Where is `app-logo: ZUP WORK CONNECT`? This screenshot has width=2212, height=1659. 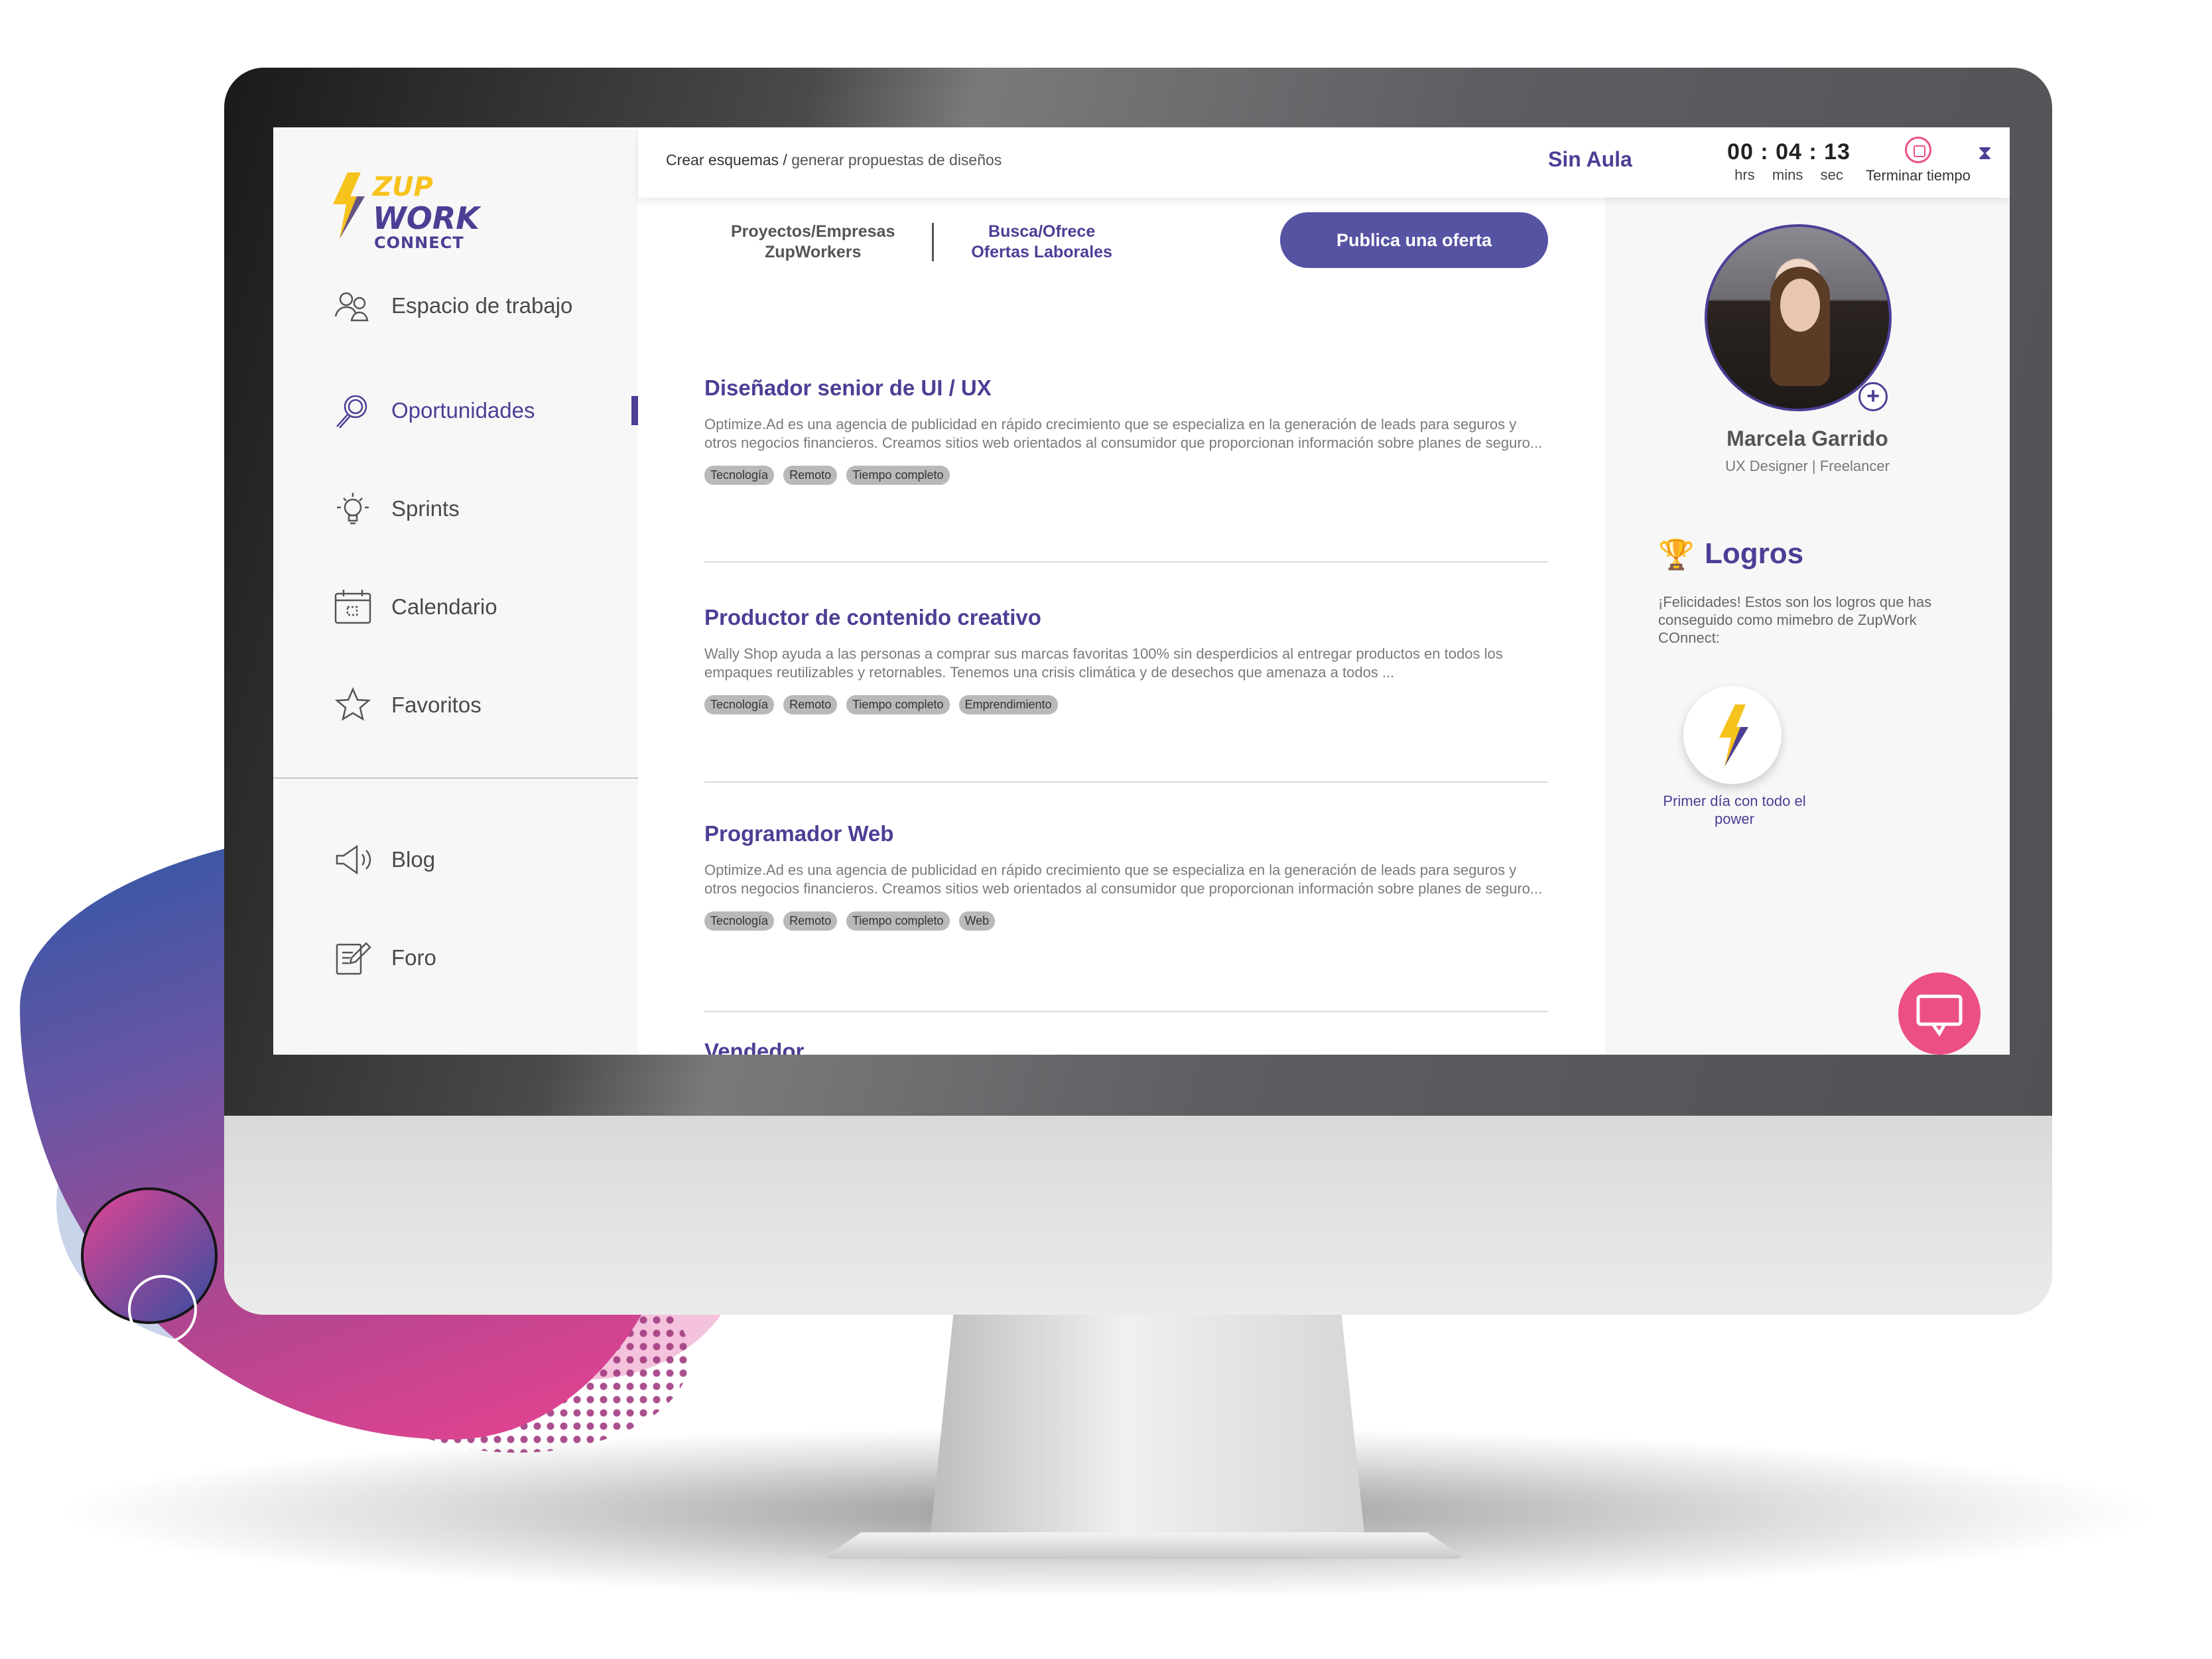 app-logo: ZUP WORK CONNECT is located at coordinates (404, 215).